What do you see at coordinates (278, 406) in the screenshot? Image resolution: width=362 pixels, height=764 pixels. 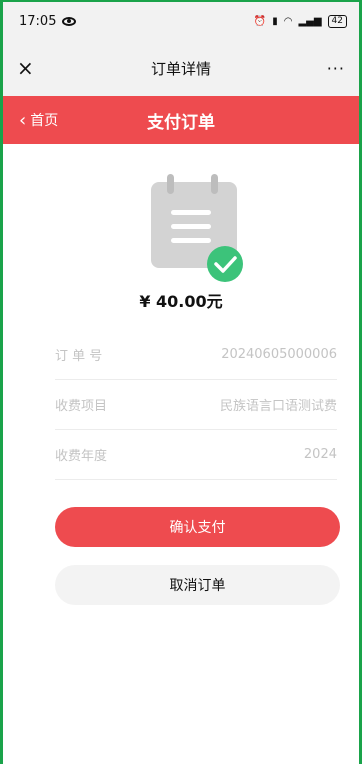 I see `row-value: 民族语言口语测试费` at bounding box center [278, 406].